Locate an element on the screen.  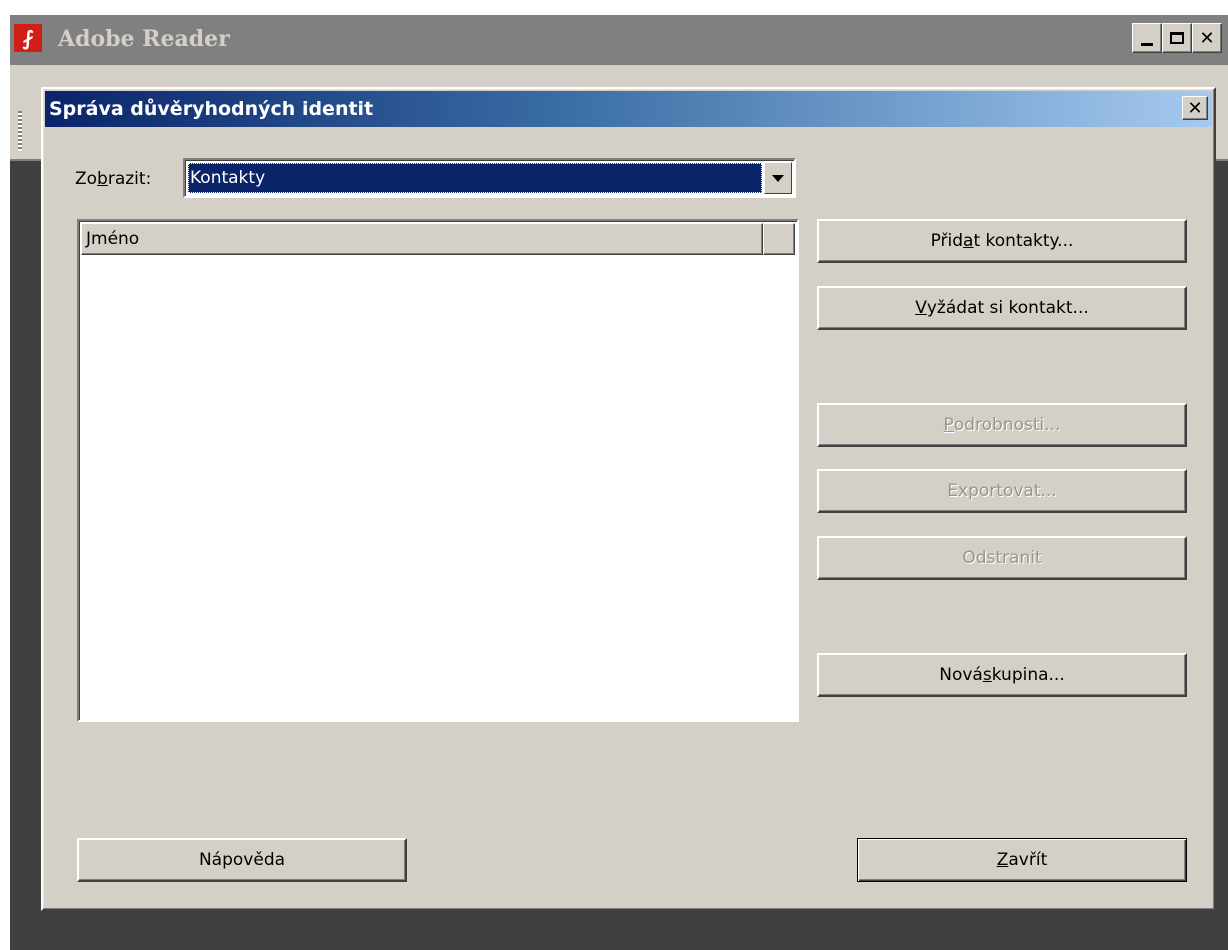
show-dropdown: Kontakty is located at coordinates (489, 178).